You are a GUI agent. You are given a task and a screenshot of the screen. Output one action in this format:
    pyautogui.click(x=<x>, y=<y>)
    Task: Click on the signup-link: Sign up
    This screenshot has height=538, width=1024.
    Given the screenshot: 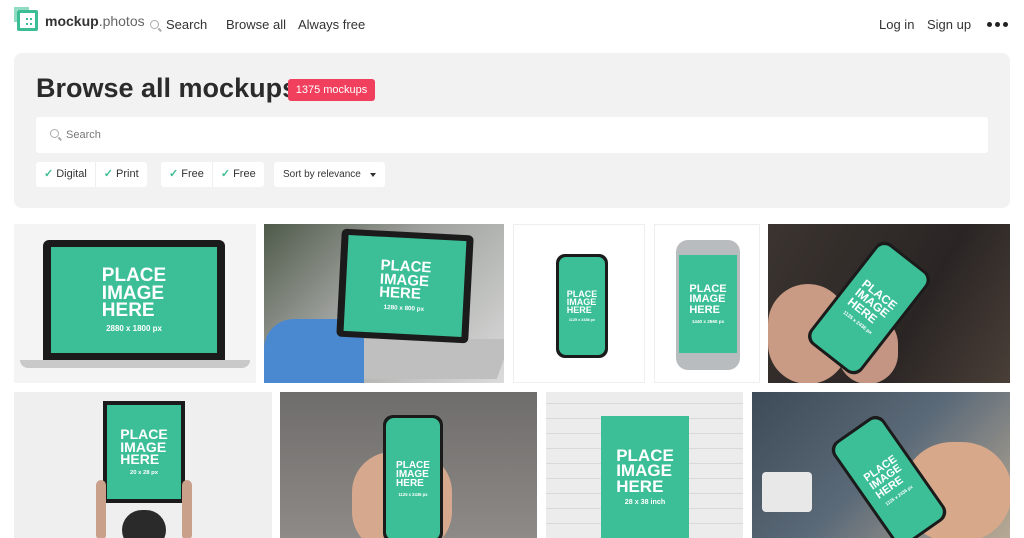 What is the action you would take?
    pyautogui.click(x=949, y=24)
    